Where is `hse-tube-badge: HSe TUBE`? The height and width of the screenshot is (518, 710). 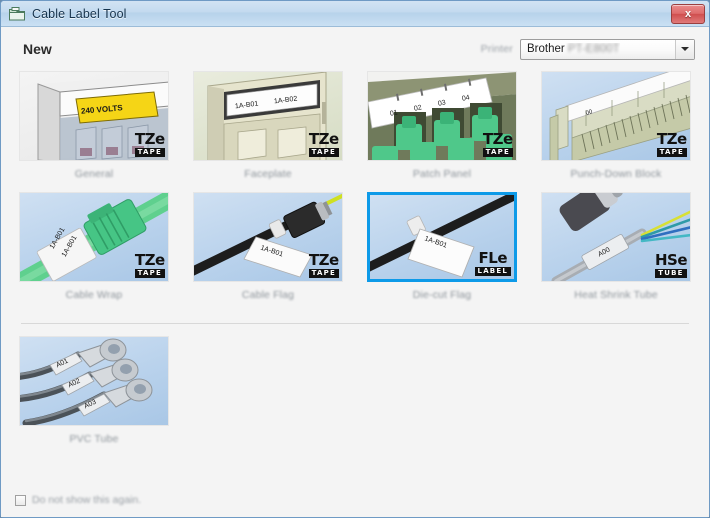 hse-tube-badge: HSe TUBE is located at coordinates (671, 264).